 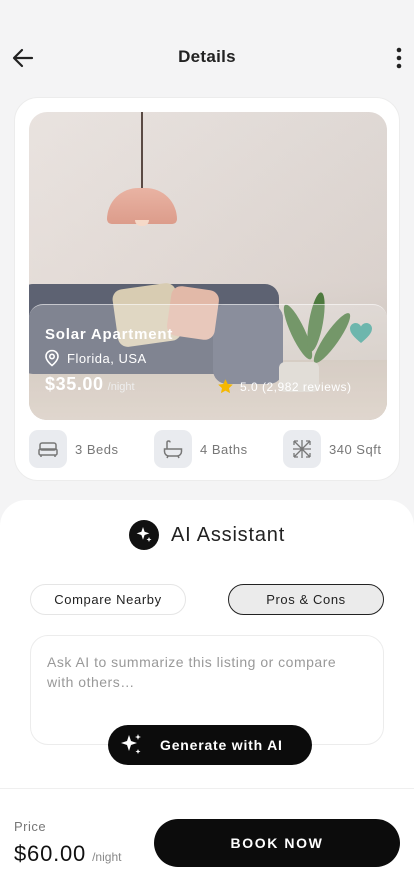 I want to click on amenities-row: 3 Beds 4 Baths 340 Sqft, so click(x=208, y=449).